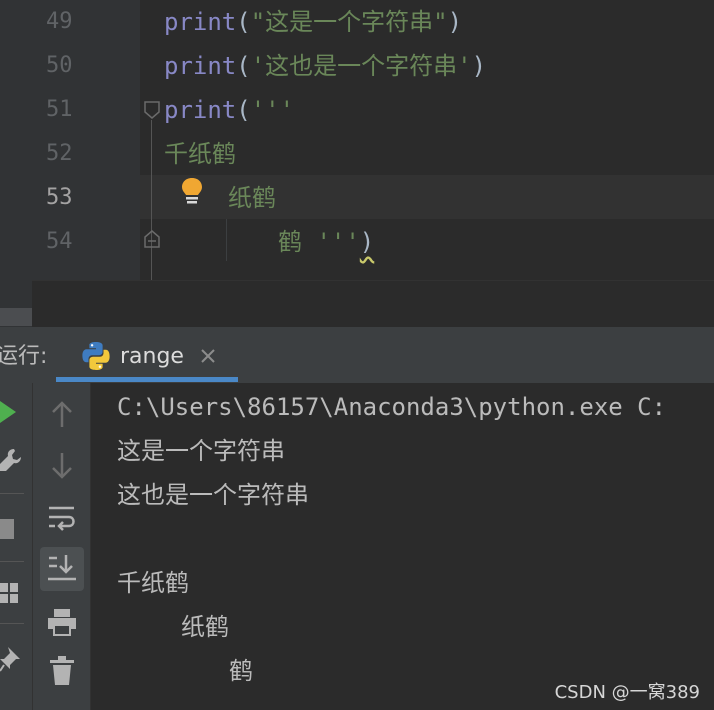  I want to click on run-label: 运行:, so click(24, 356).